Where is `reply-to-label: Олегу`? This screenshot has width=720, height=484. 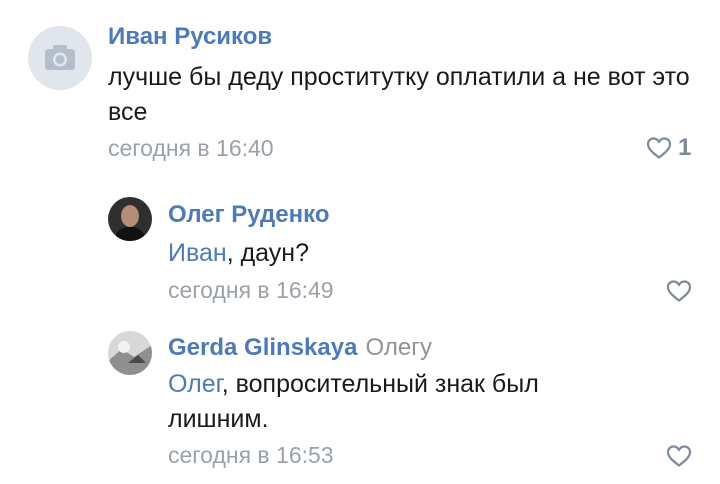 reply-to-label: Олегу is located at coordinates (398, 347).